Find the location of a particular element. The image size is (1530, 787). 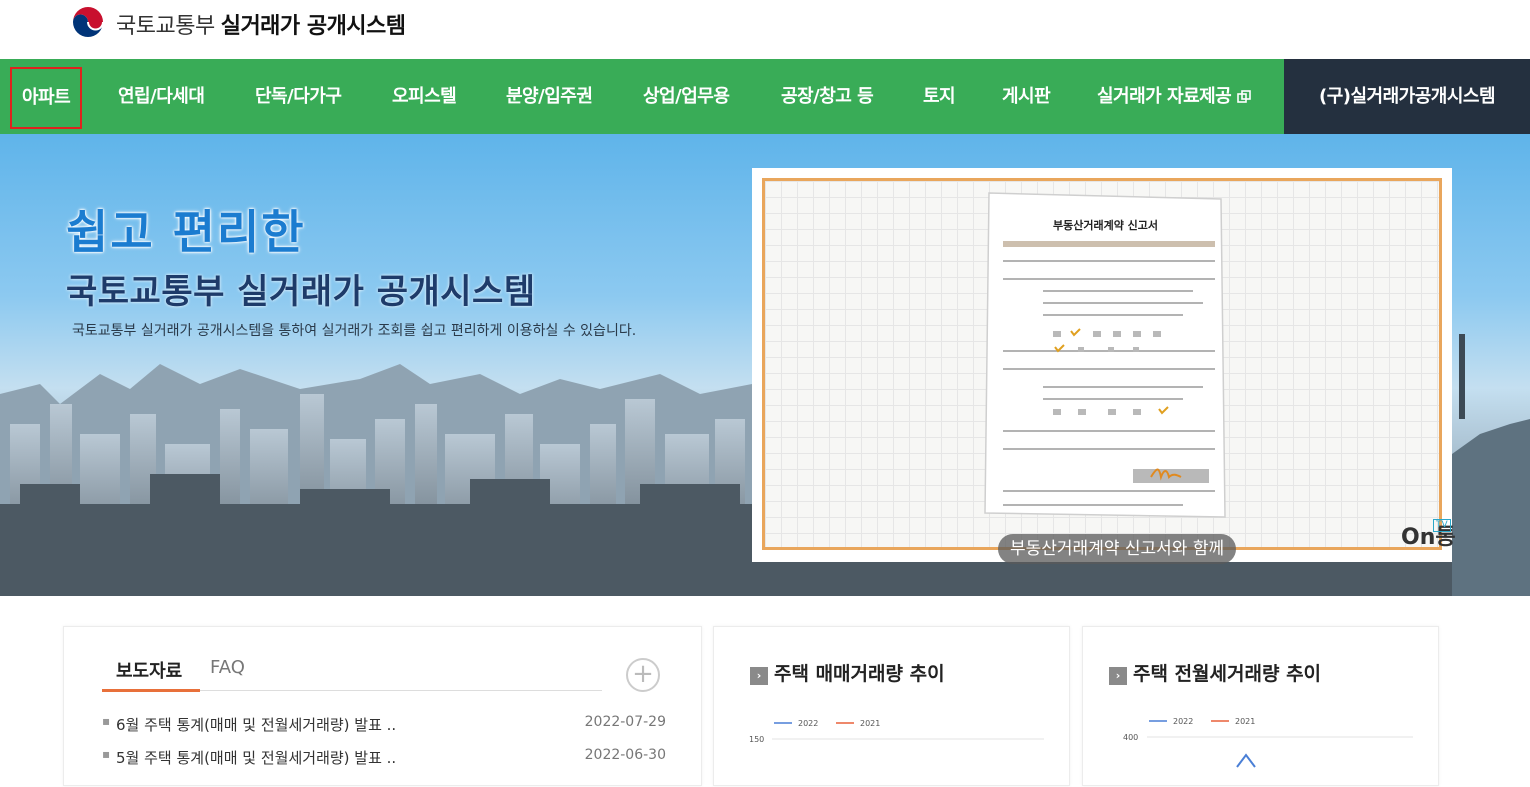

nav-item-detached-house: 단독/다가구 is located at coordinates (298, 96).